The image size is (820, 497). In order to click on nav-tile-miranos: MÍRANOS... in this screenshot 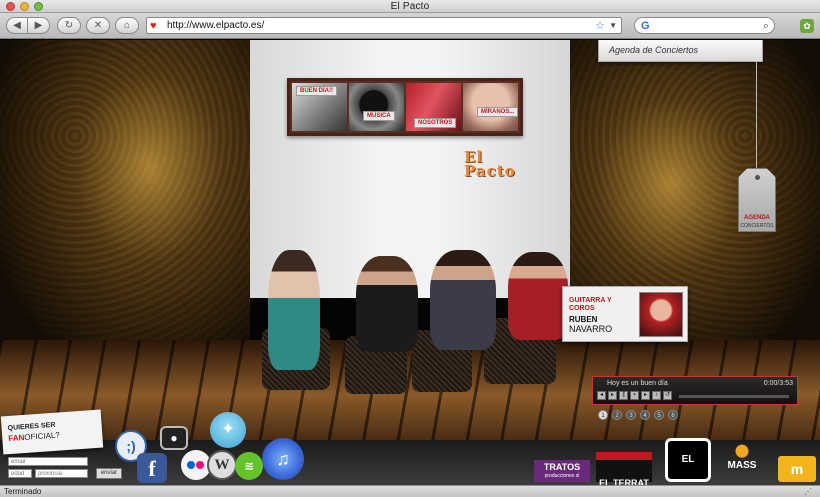, I will do `click(490, 107)`.